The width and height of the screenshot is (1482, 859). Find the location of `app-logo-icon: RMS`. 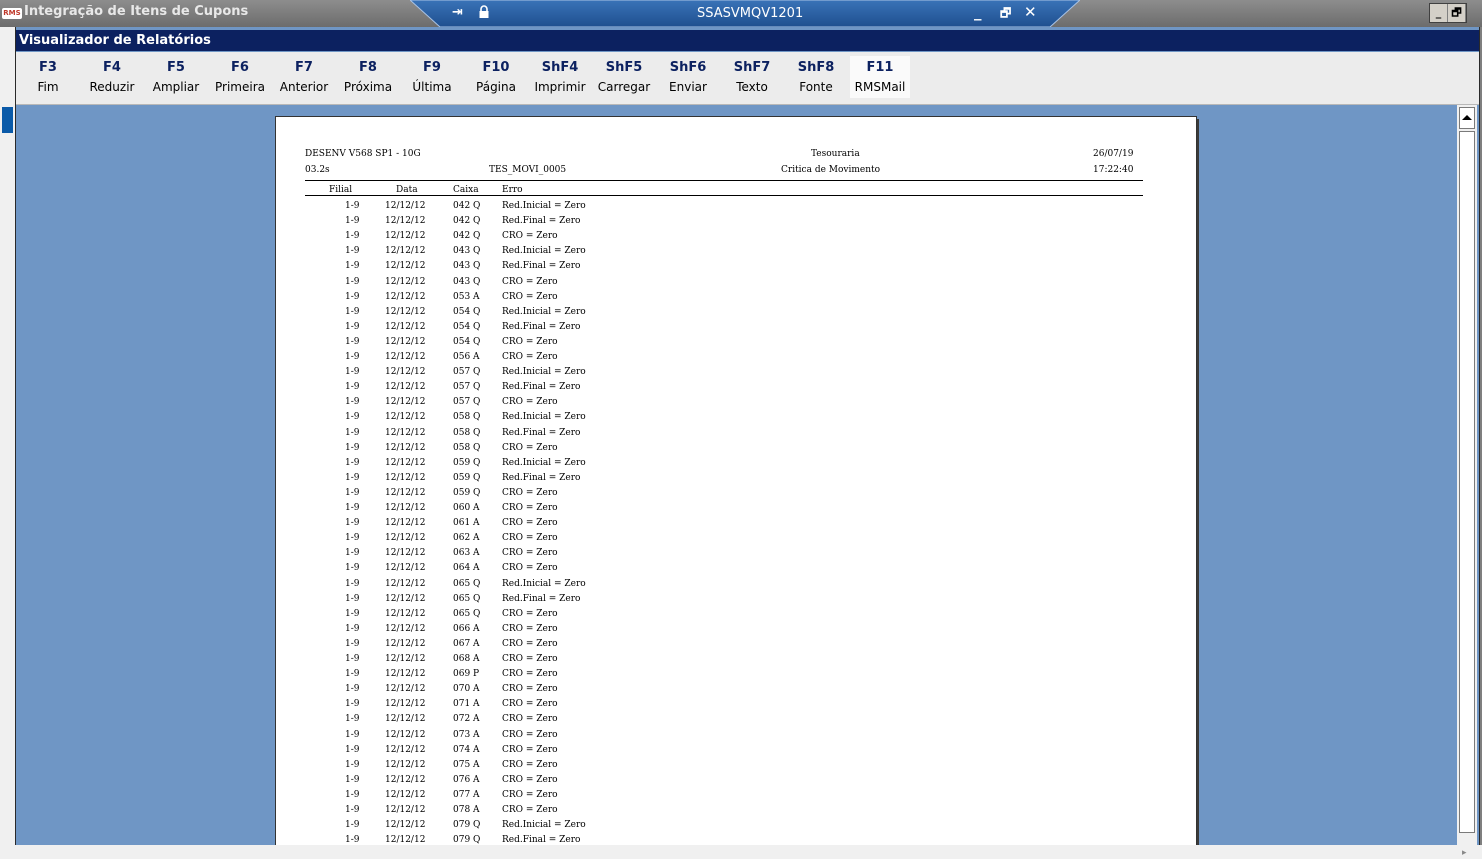

app-logo-icon: RMS is located at coordinates (12, 13).